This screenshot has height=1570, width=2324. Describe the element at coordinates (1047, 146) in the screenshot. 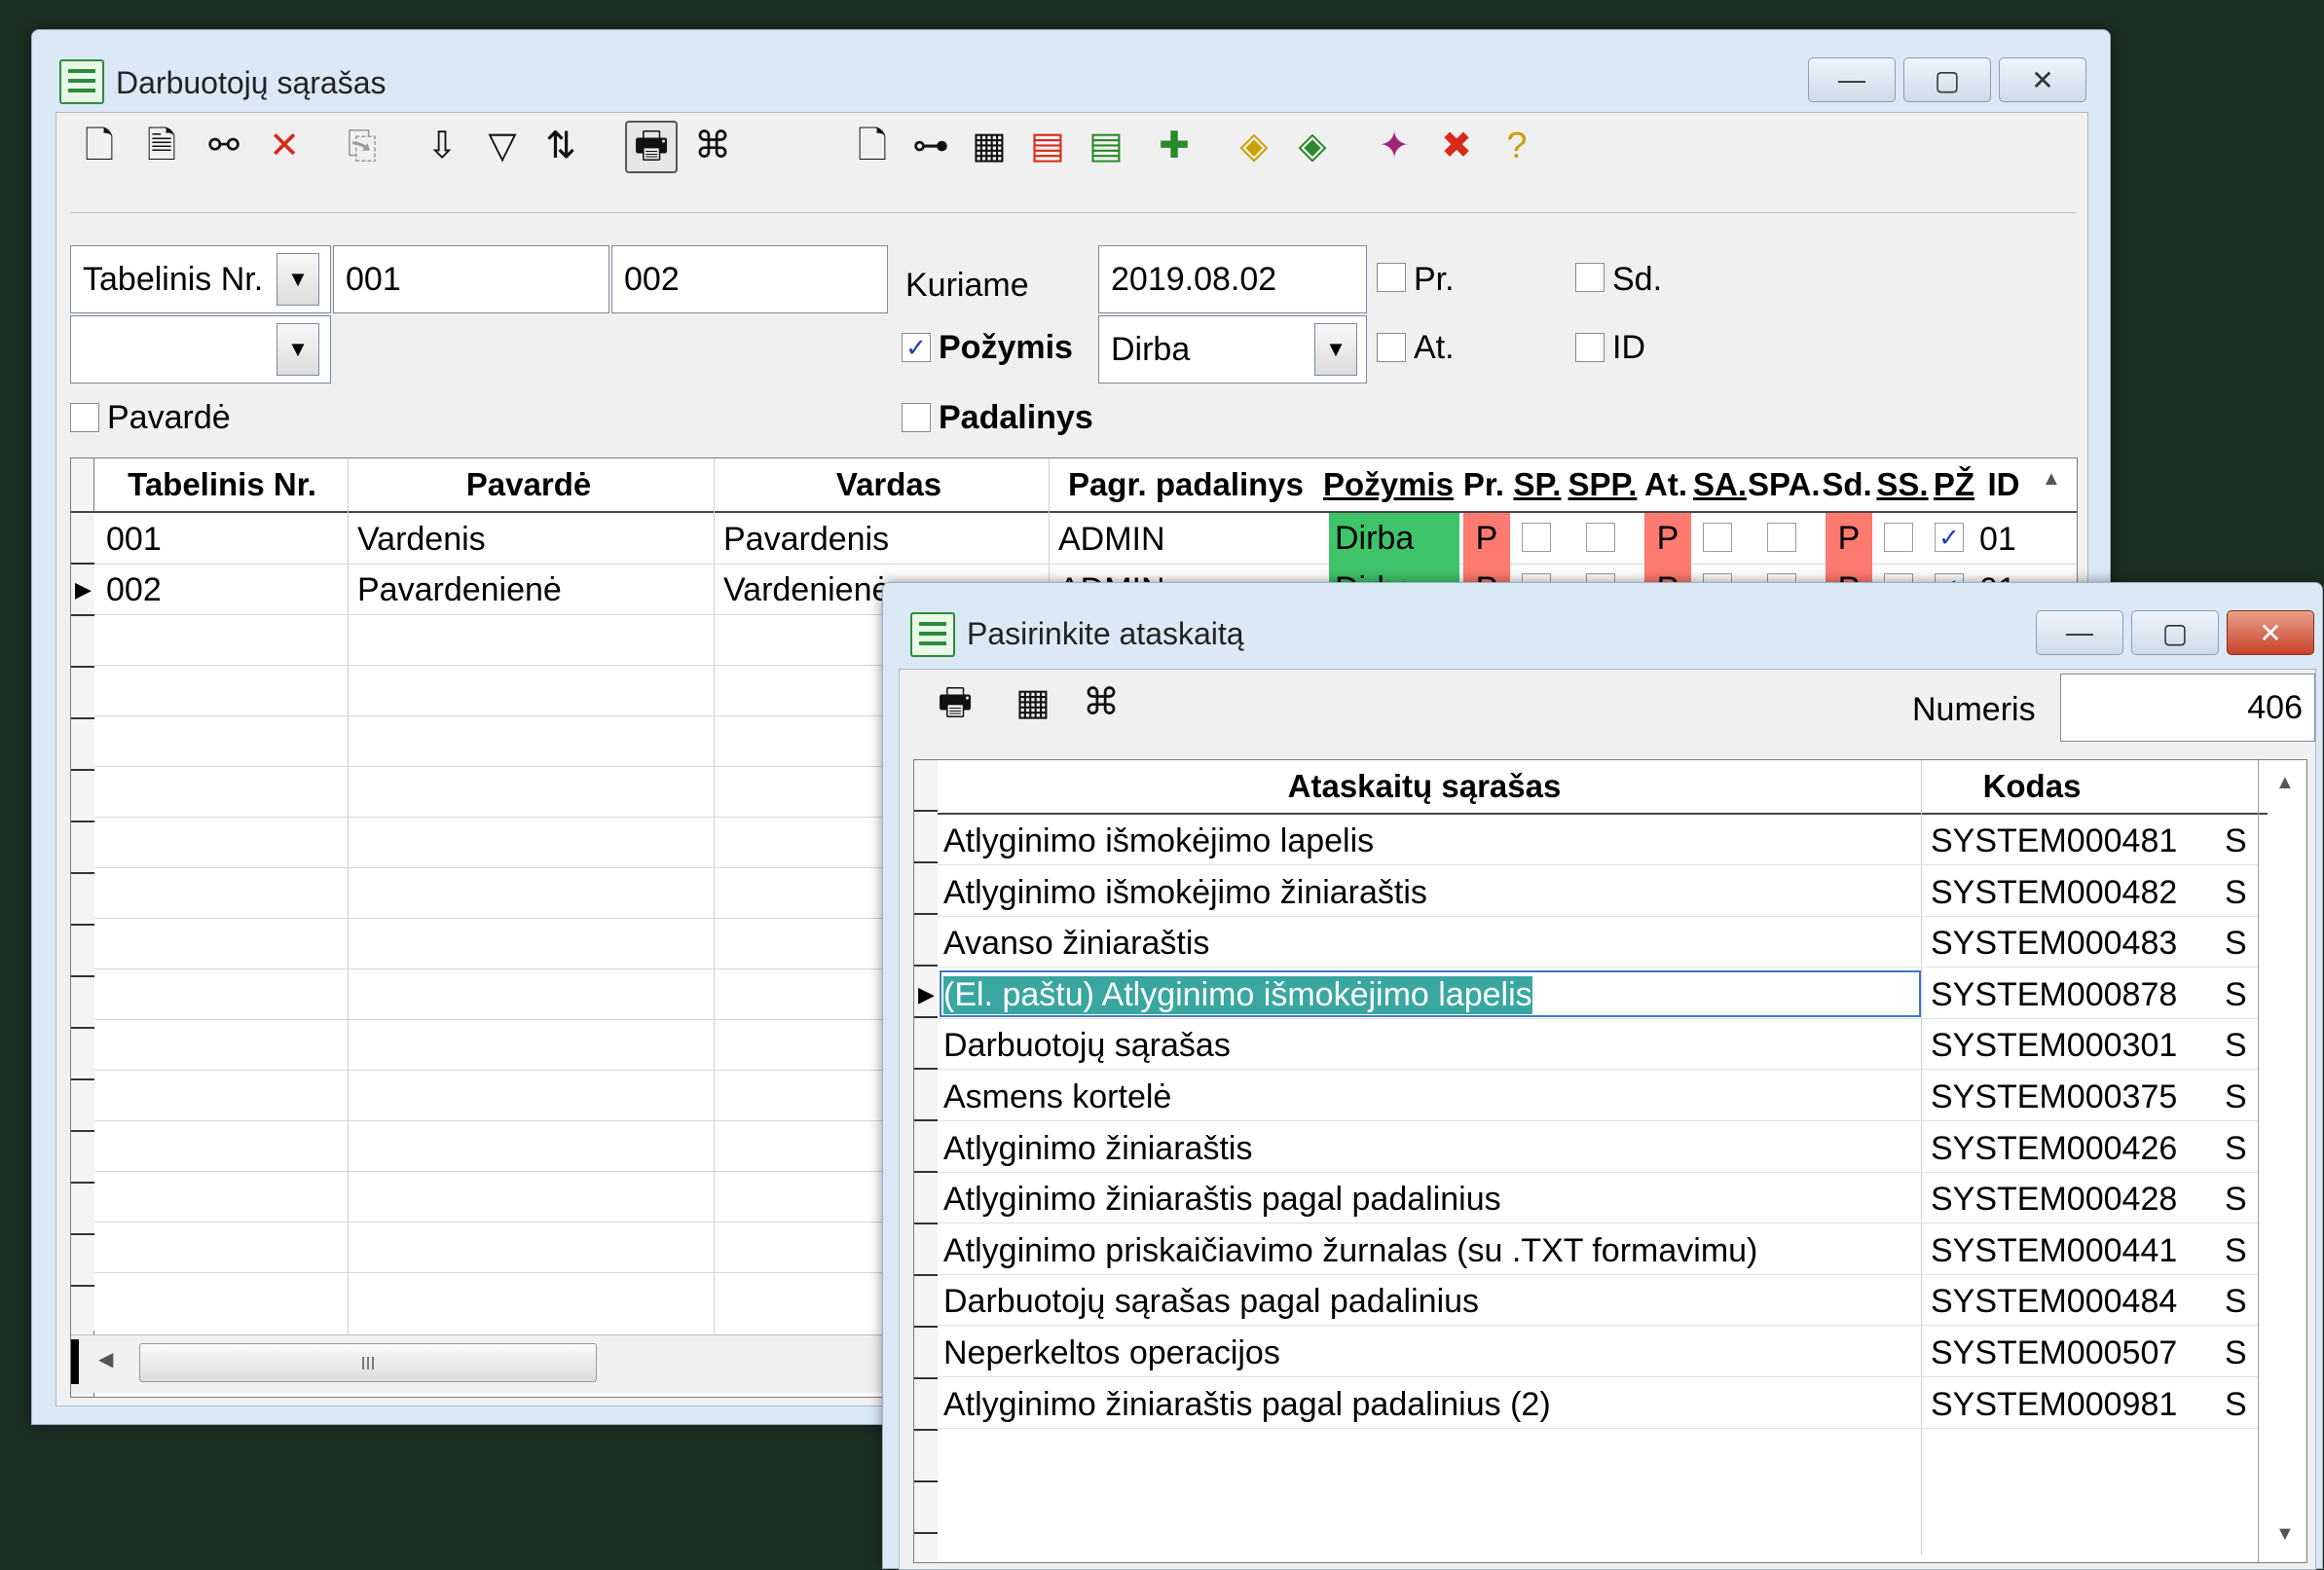

I see `calendar-red-icon: ▤` at that location.